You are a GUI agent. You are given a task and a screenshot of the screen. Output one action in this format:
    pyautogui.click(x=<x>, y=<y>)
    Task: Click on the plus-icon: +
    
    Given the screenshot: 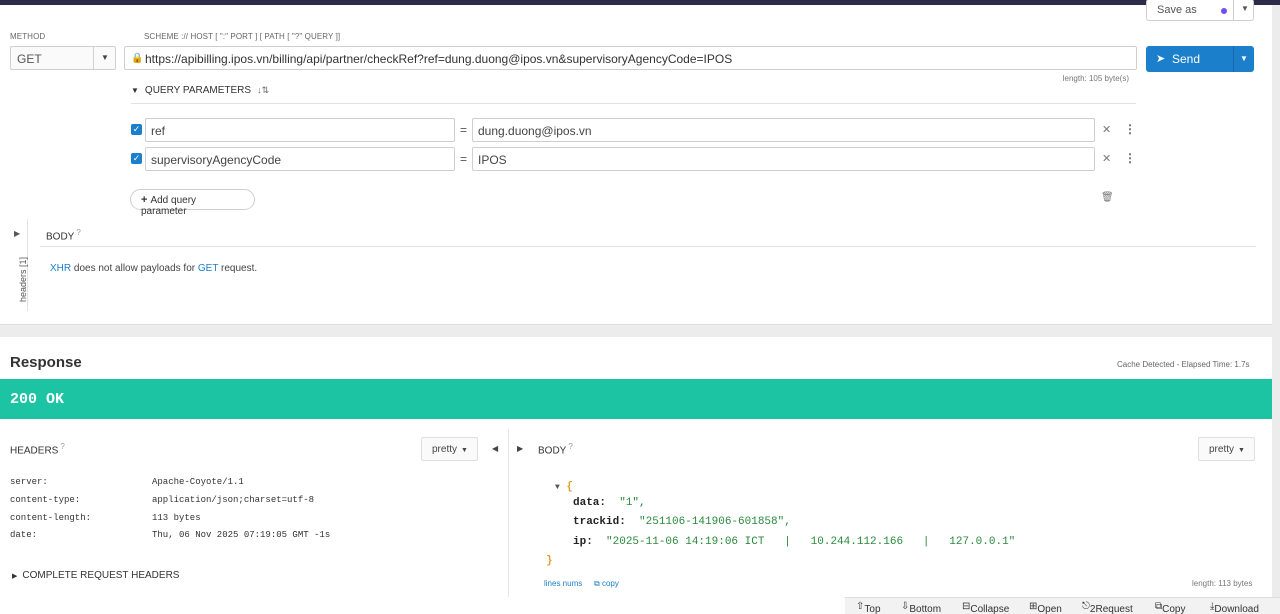 What is the action you would take?
    pyautogui.click(x=144, y=200)
    